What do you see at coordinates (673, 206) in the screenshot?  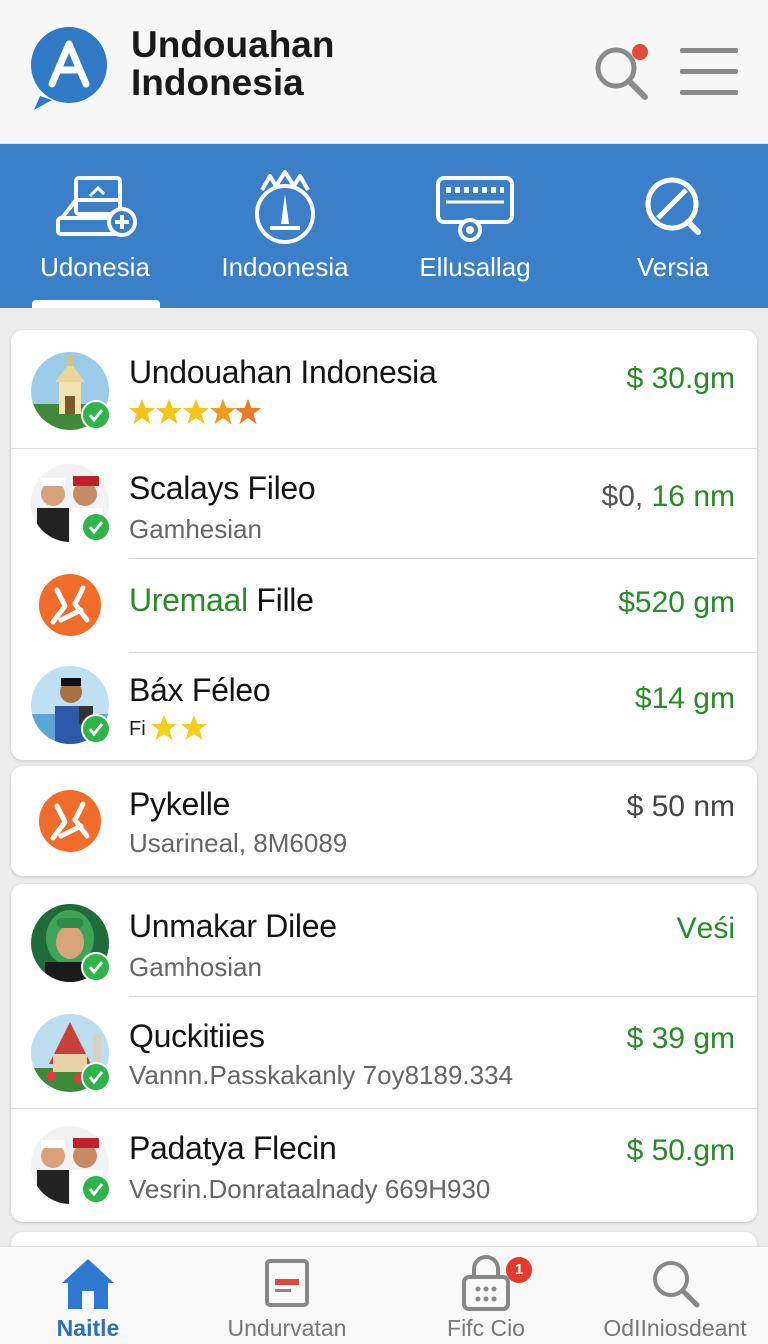 I see `search-slash-icon` at bounding box center [673, 206].